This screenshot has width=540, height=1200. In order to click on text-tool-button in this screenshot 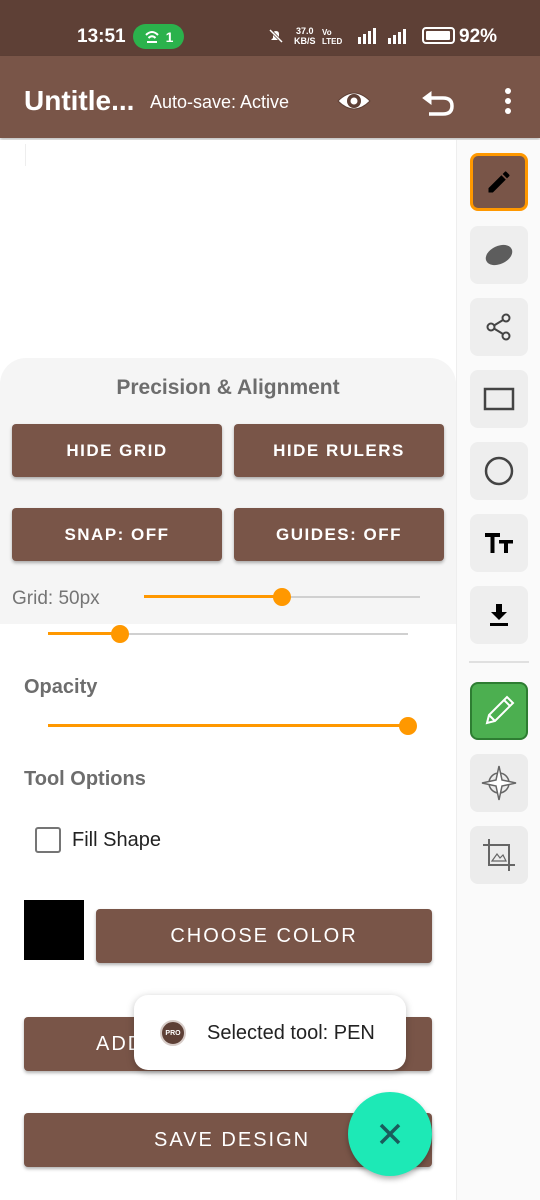, I will do `click(499, 543)`.